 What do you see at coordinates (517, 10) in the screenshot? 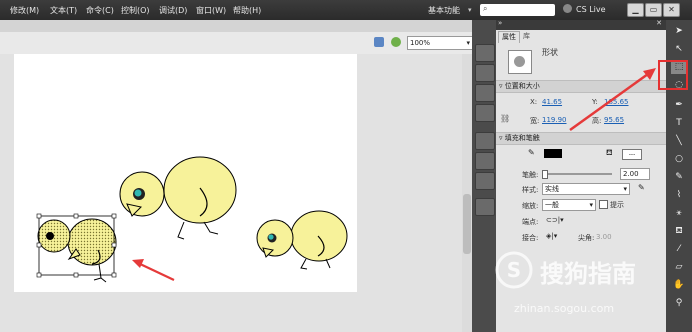
I see `search-input: ⌕` at bounding box center [517, 10].